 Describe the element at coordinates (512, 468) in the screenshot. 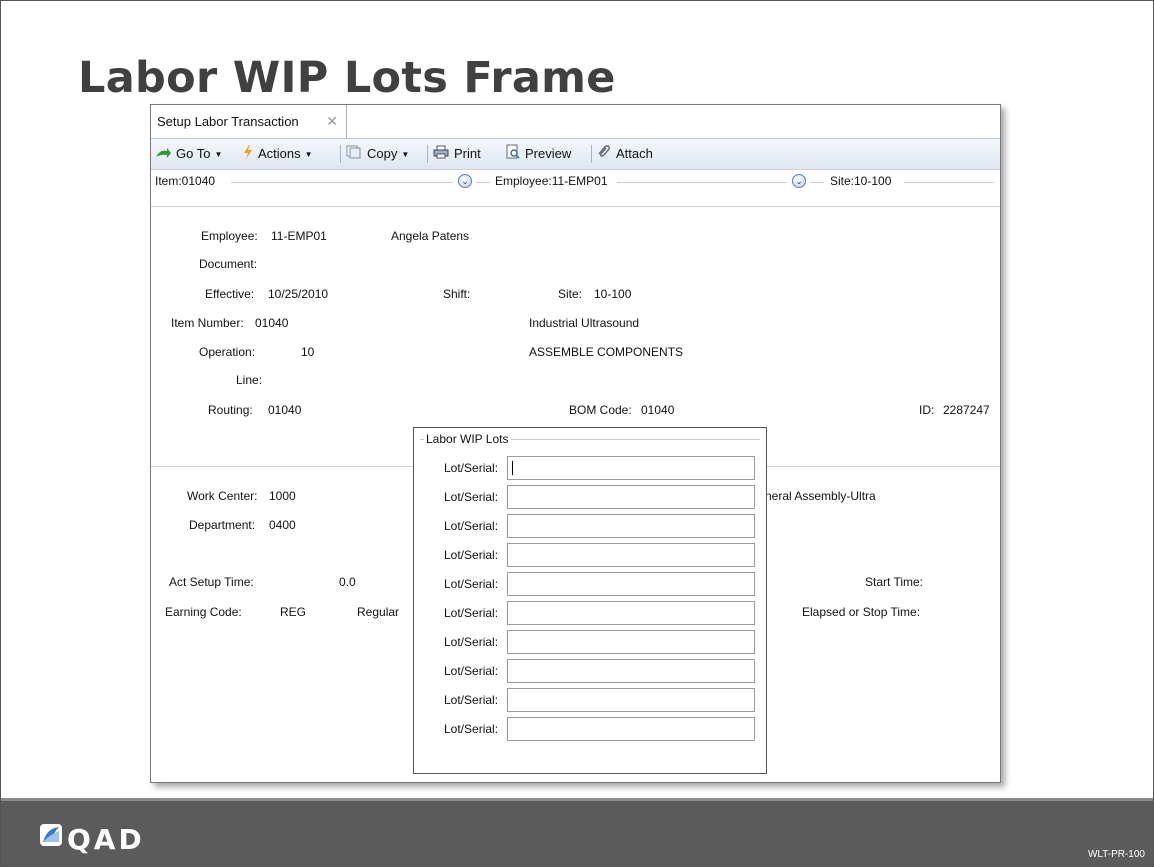

I see `text-cursor` at that location.